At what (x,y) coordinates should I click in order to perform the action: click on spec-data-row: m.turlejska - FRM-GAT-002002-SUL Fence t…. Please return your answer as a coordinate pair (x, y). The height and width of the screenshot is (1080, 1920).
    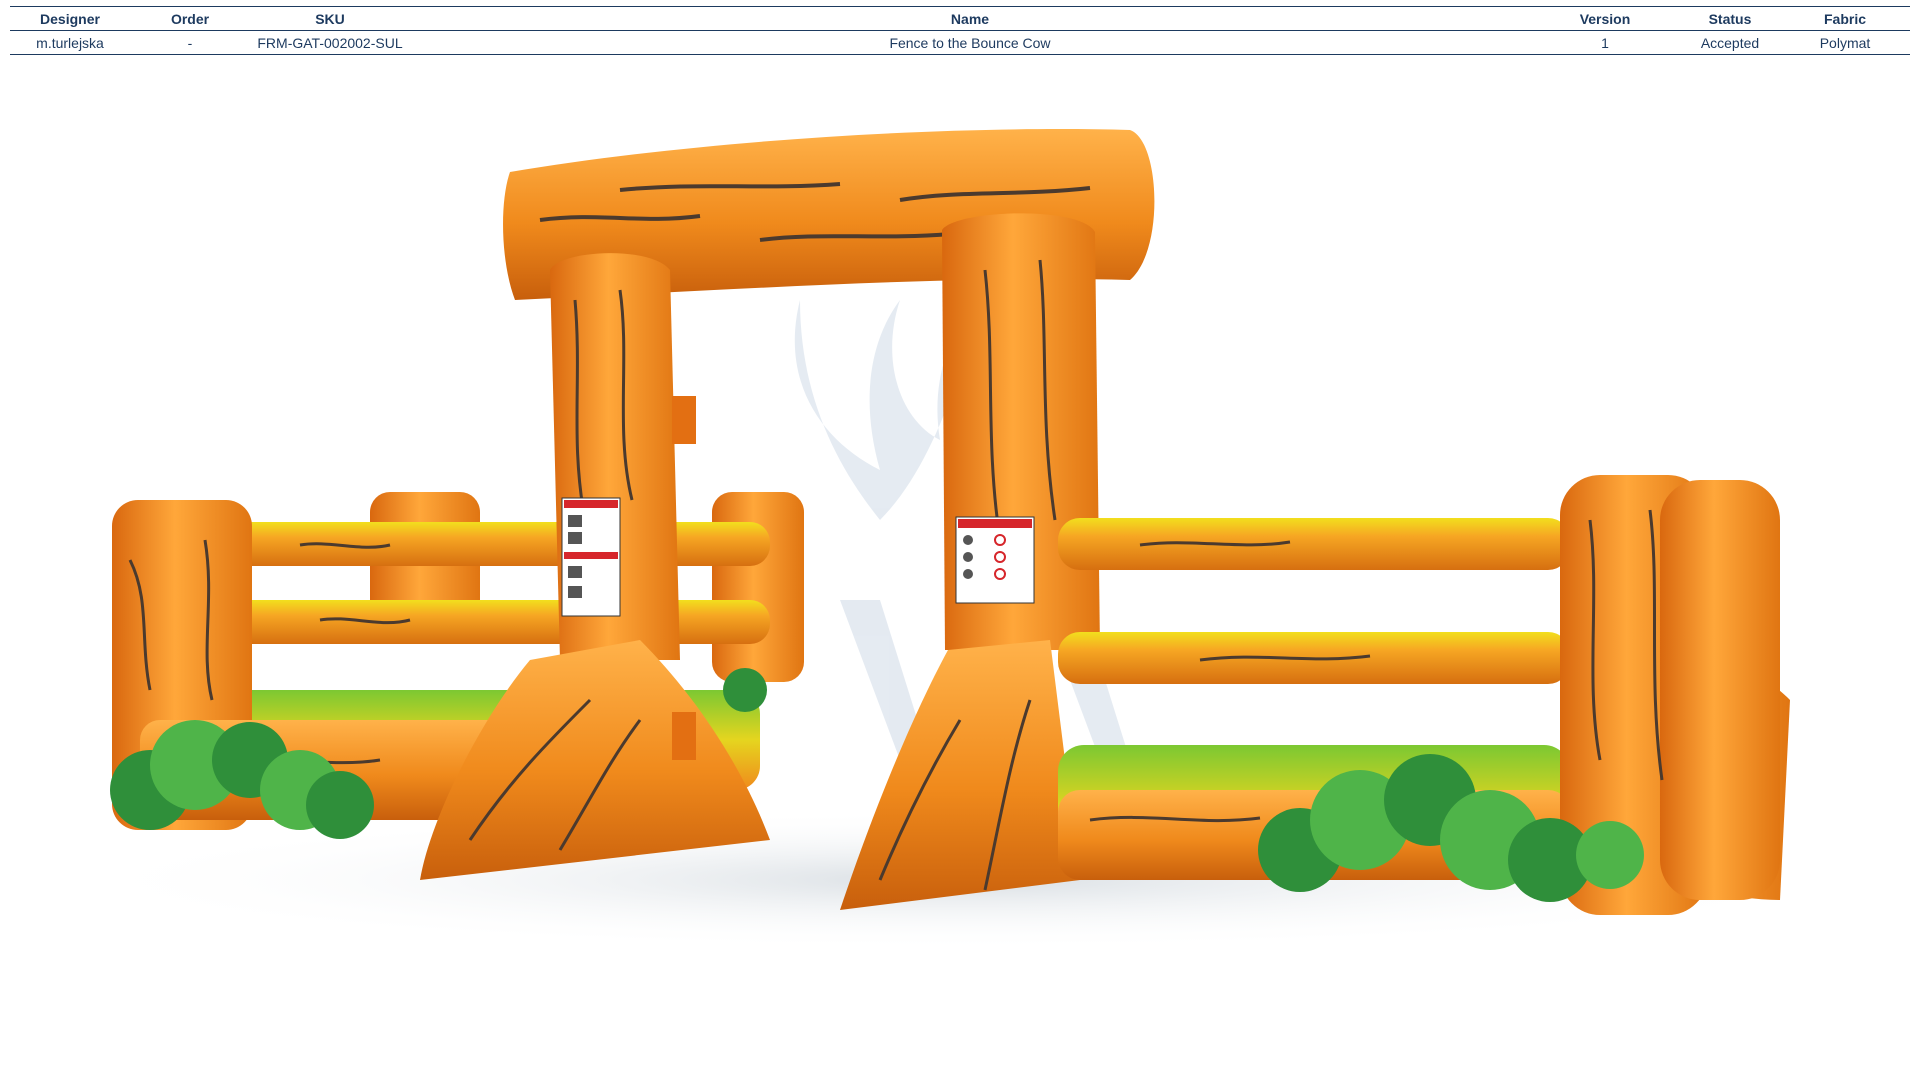
    Looking at the image, I should click on (960, 42).